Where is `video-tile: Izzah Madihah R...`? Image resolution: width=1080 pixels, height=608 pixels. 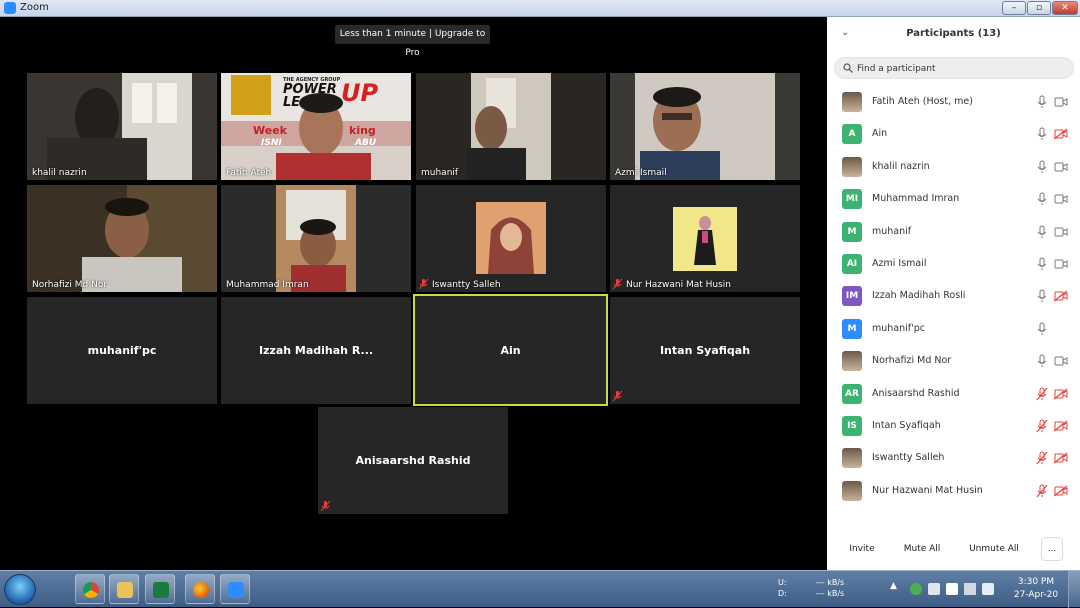 video-tile: Izzah Madihah R... is located at coordinates (316, 350).